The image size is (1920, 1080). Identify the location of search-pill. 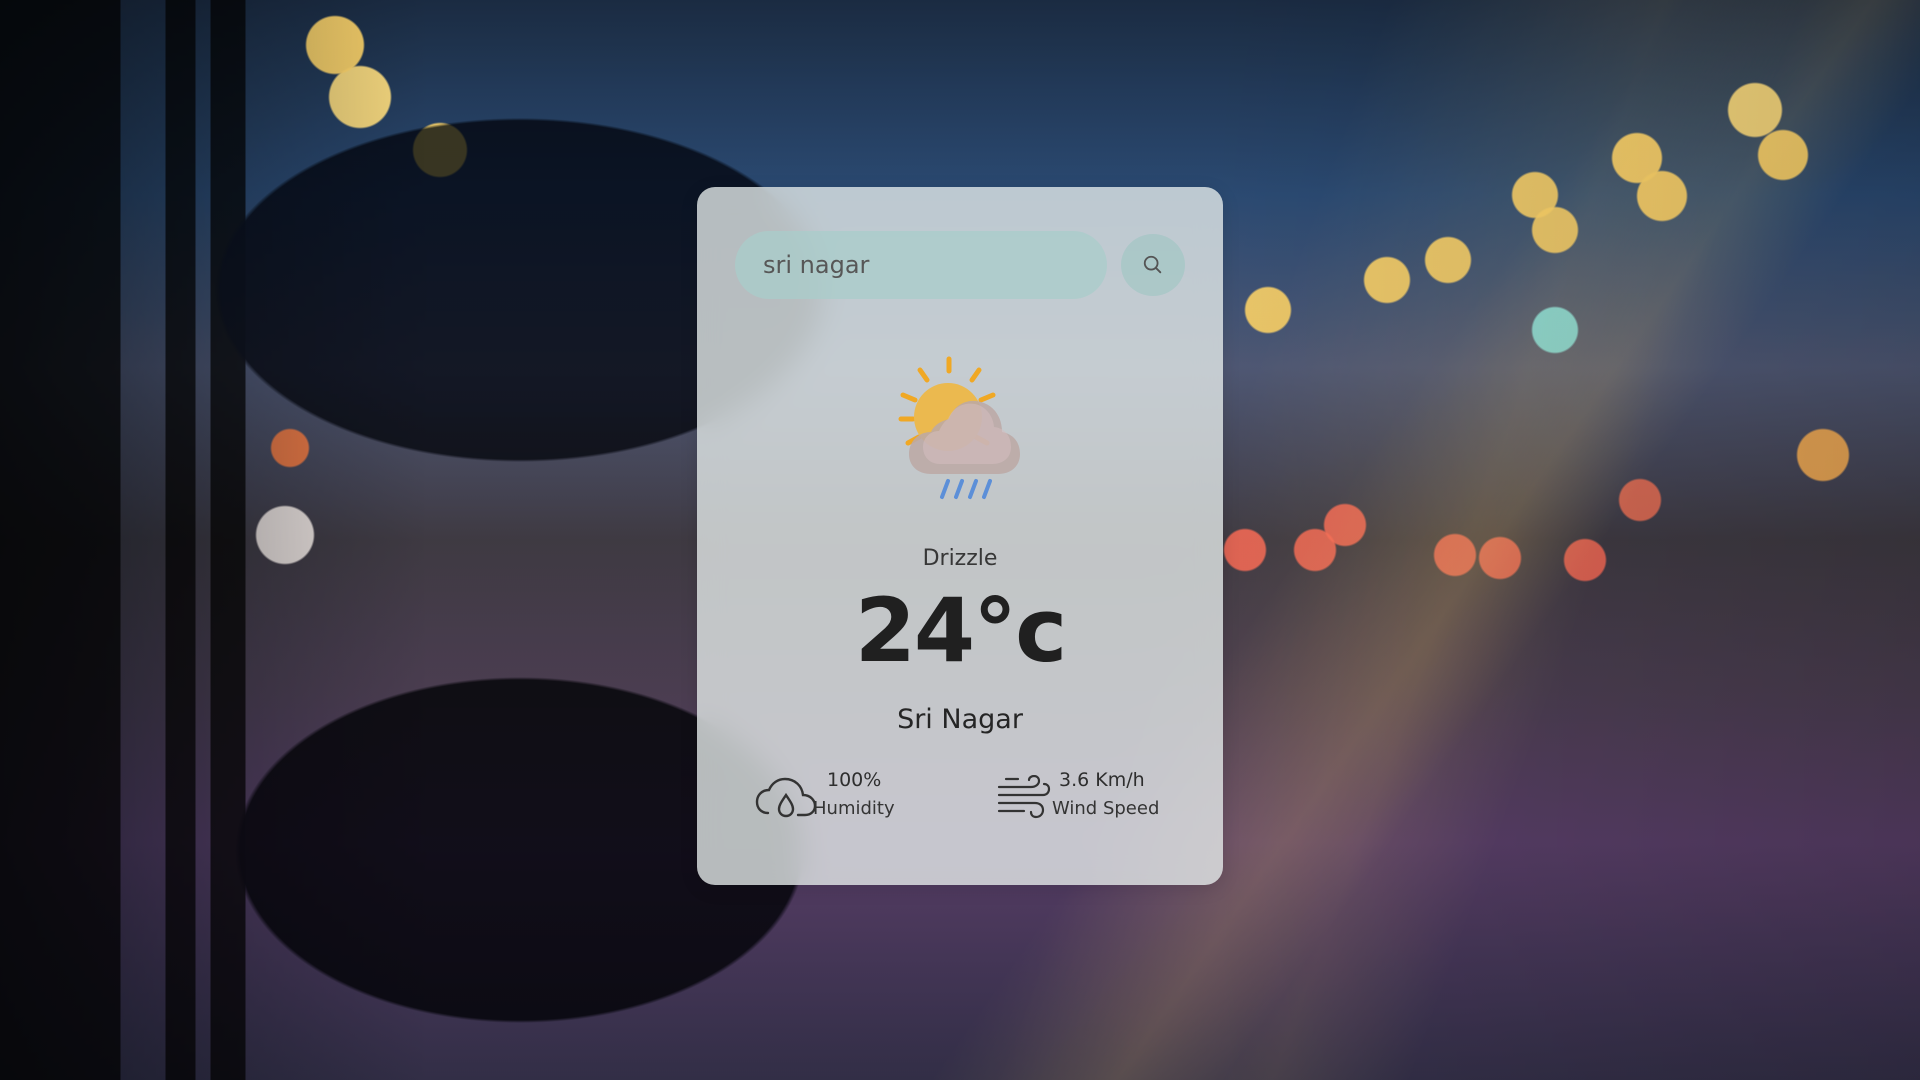
(921, 265).